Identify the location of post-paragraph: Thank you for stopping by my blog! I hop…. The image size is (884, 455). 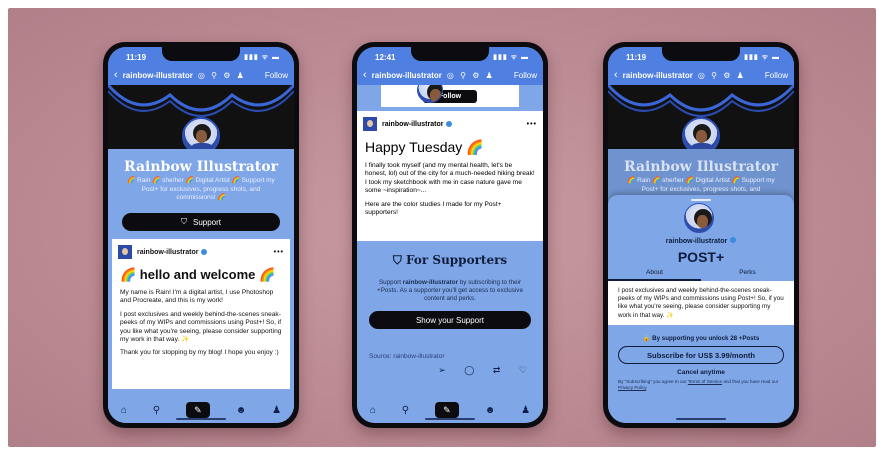
(199, 353).